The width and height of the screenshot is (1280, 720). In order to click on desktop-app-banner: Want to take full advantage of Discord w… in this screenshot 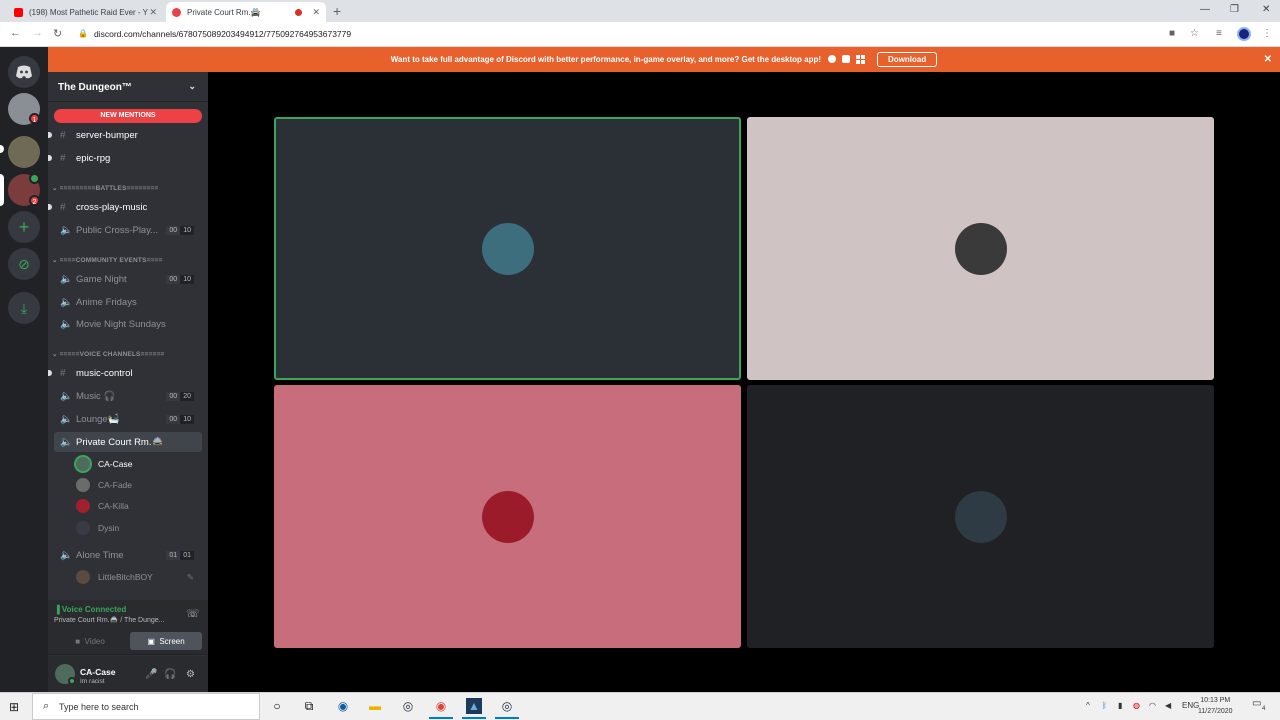, I will do `click(664, 59)`.